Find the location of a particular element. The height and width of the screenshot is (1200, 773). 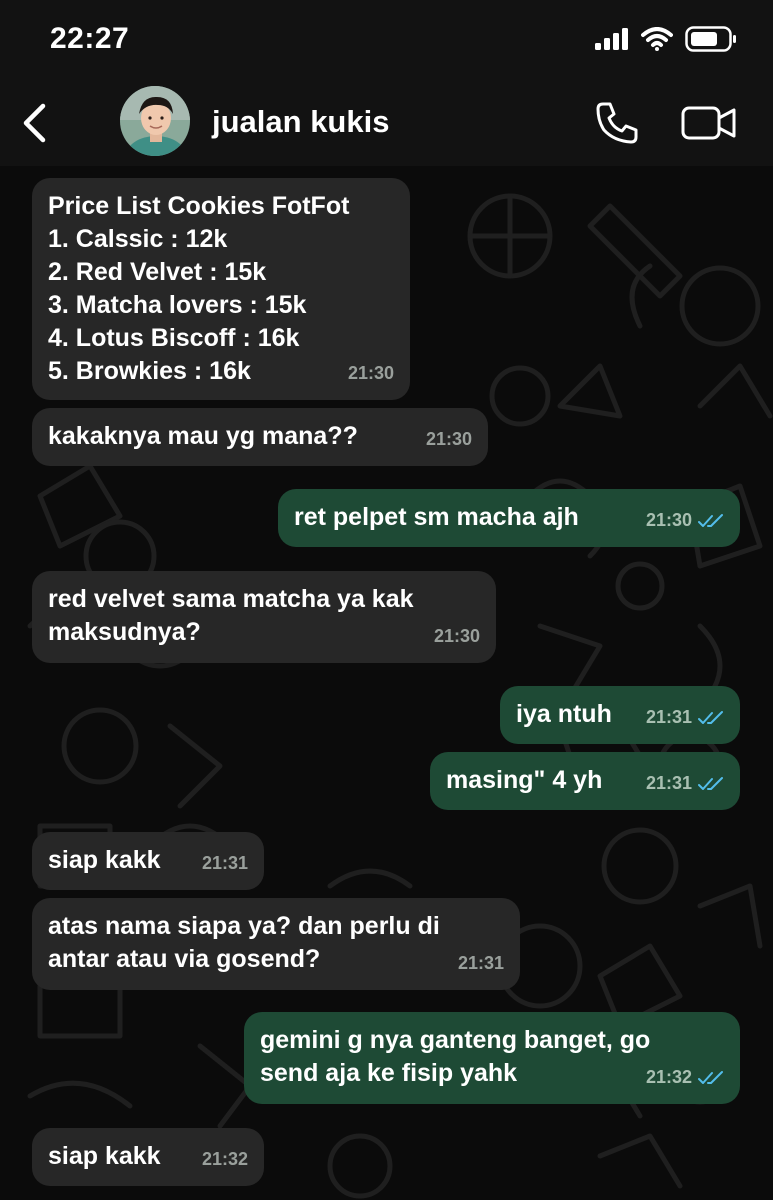

incoming-message: siap kakk 21:31 is located at coordinates (148, 861).